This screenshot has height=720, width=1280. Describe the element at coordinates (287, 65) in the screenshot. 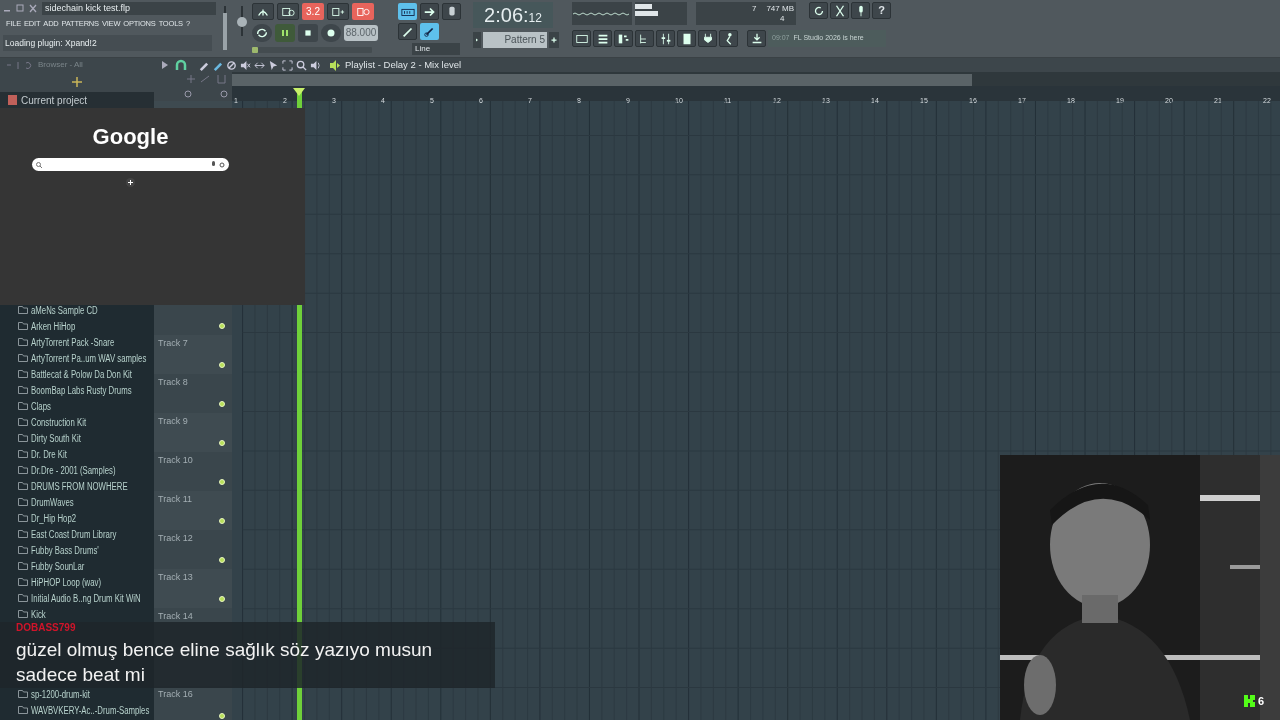

I see `fullscreen-icon` at that location.